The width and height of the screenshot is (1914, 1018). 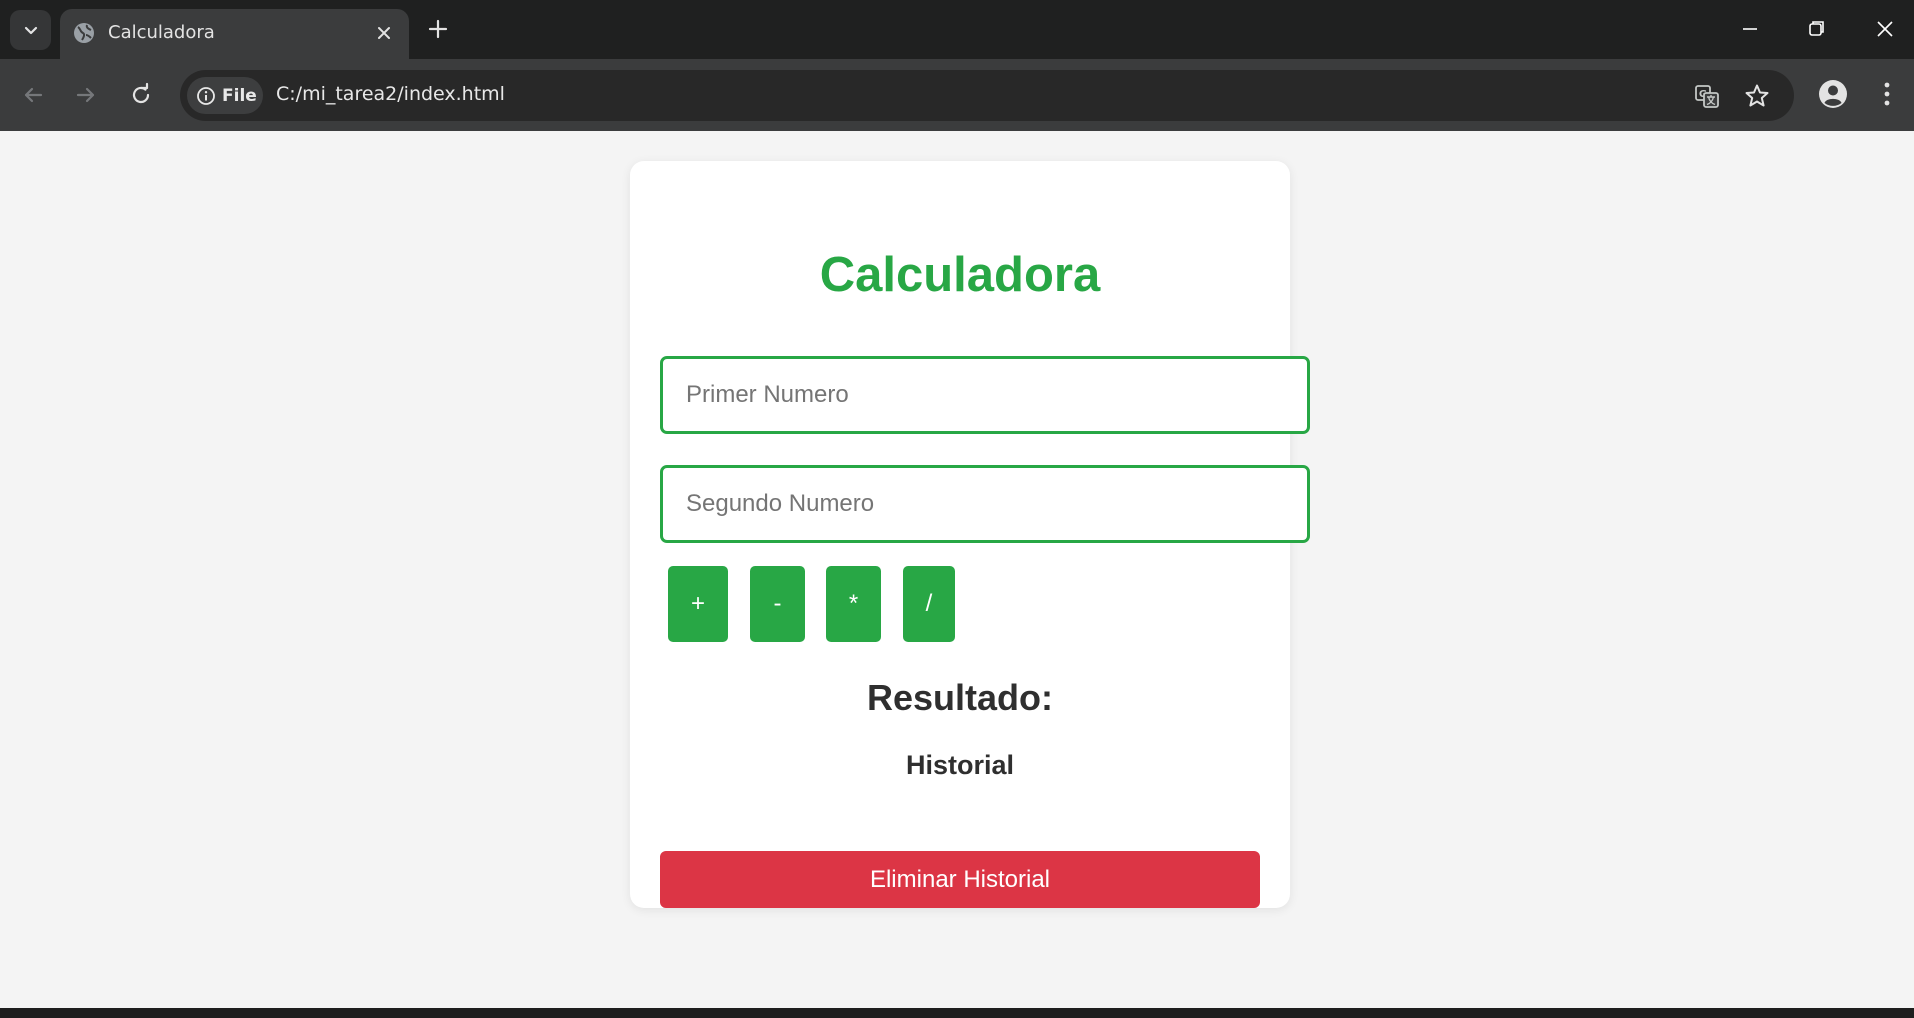 I want to click on subtract-button: -, so click(x=777, y=604).